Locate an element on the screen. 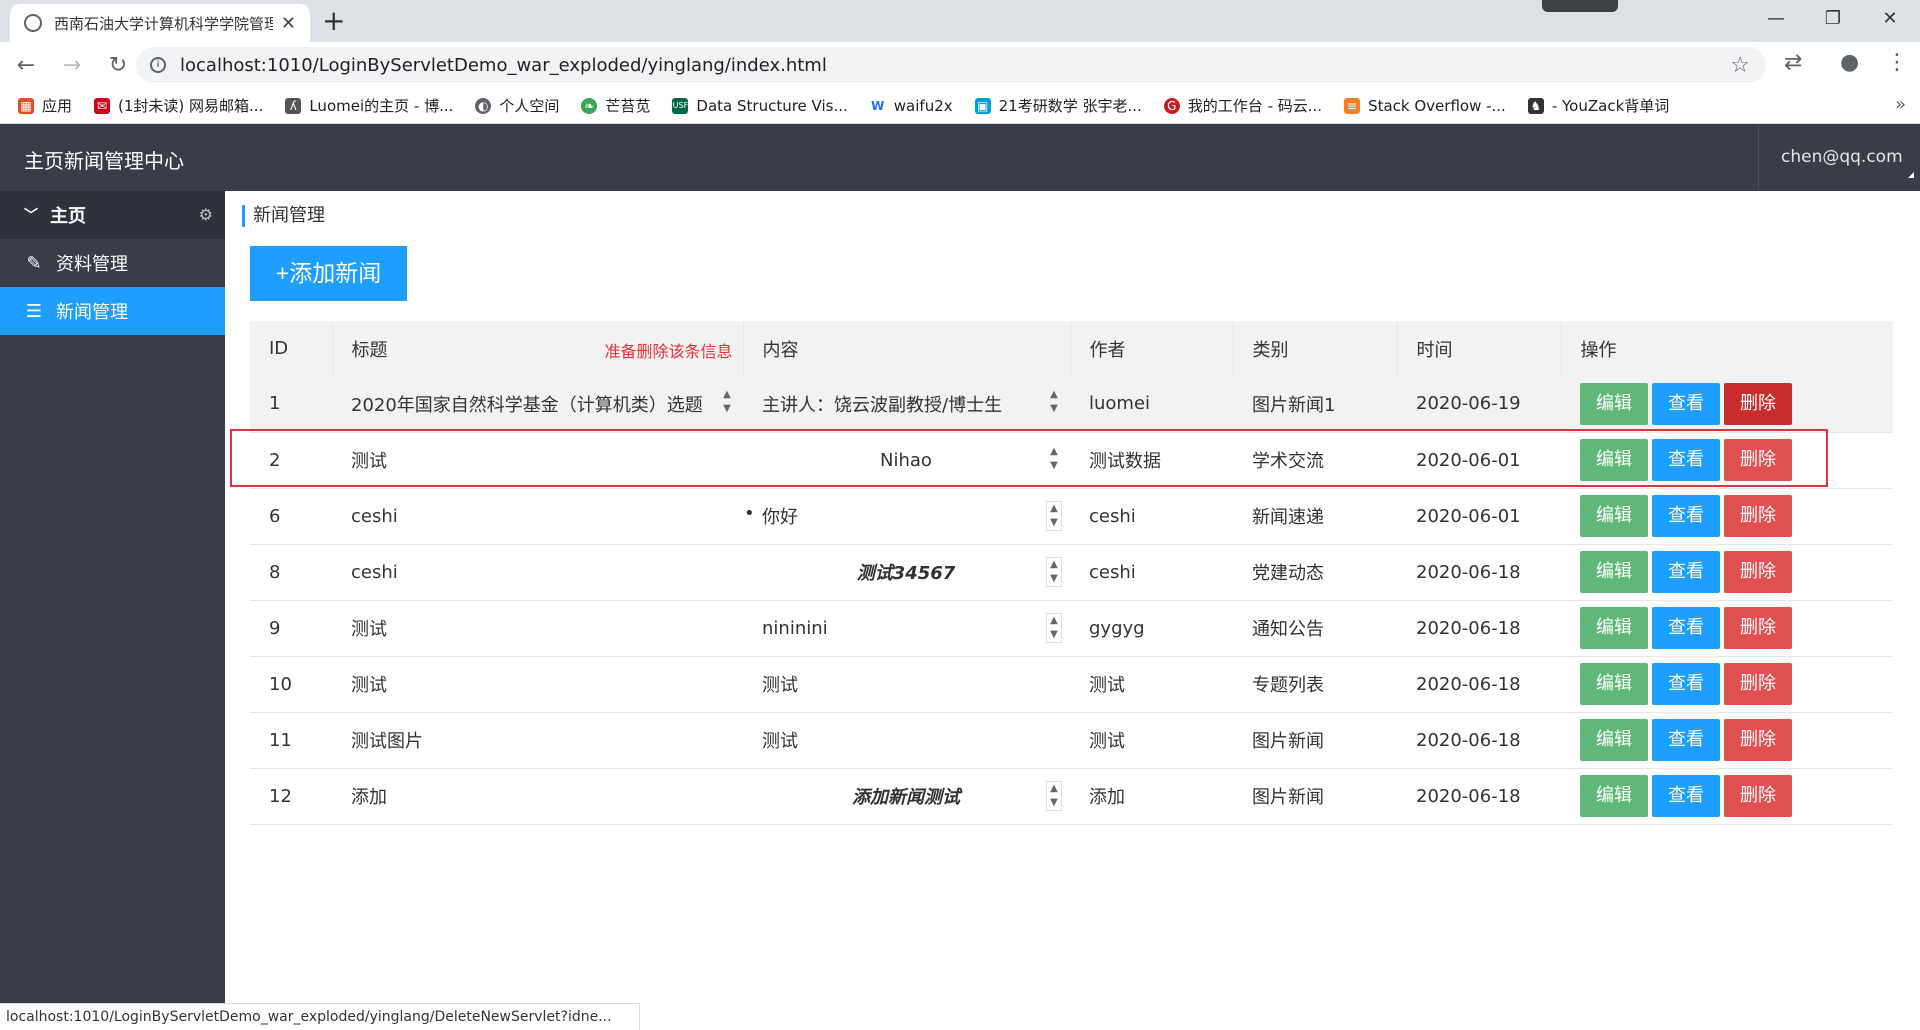 This screenshot has height=1030, width=1920. cell-content: 测试 is located at coordinates (906, 684).